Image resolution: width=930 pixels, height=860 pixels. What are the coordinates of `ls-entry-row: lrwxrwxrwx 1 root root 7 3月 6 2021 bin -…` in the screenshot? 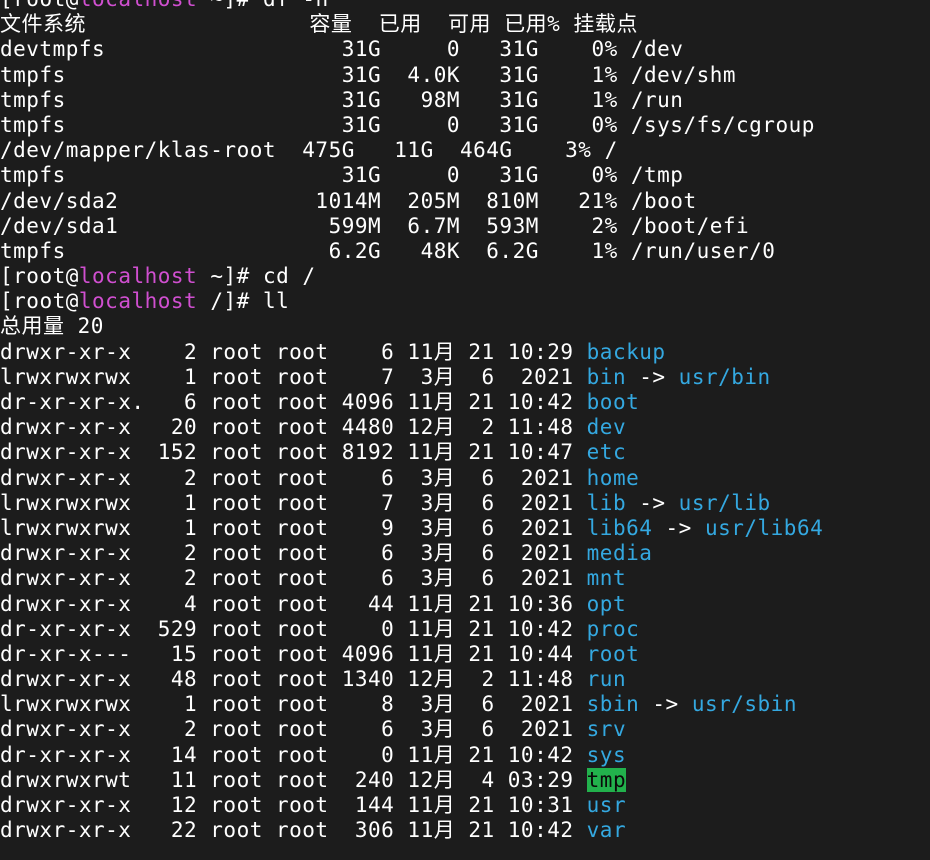 It's located at (465, 377).